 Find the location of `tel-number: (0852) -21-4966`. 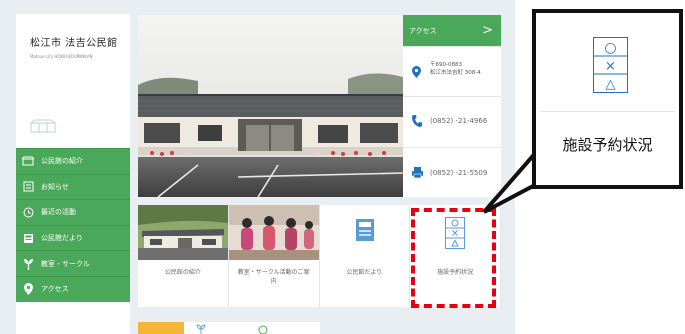

tel-number: (0852) -21-4966 is located at coordinates (459, 121).